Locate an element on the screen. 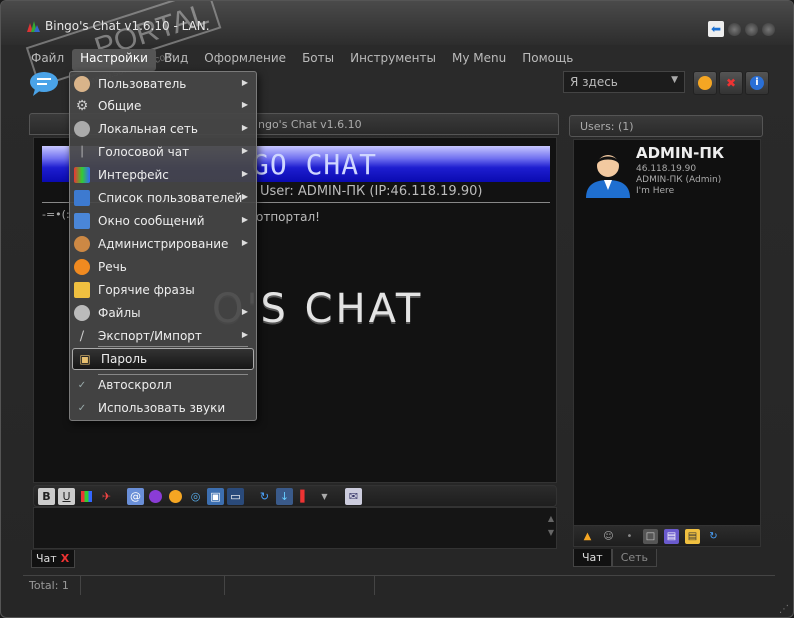  bold-button: B is located at coordinates (46, 496).